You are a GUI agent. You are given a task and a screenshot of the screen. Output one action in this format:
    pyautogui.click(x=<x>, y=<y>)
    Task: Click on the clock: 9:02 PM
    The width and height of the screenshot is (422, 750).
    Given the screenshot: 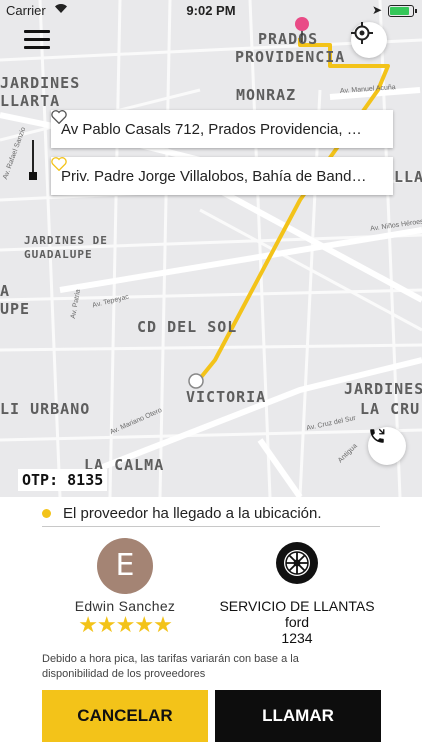 What is the action you would take?
    pyautogui.click(x=211, y=10)
    